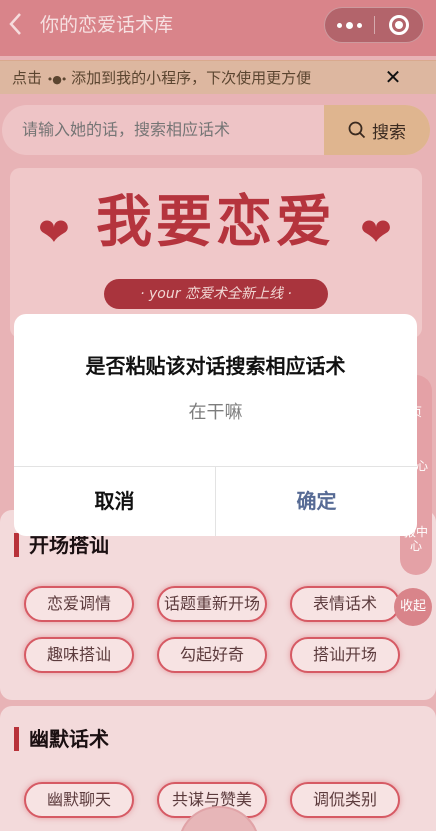 This screenshot has width=436, height=831. What do you see at coordinates (316, 501) in the screenshot?
I see `confirm-button: 确定` at bounding box center [316, 501].